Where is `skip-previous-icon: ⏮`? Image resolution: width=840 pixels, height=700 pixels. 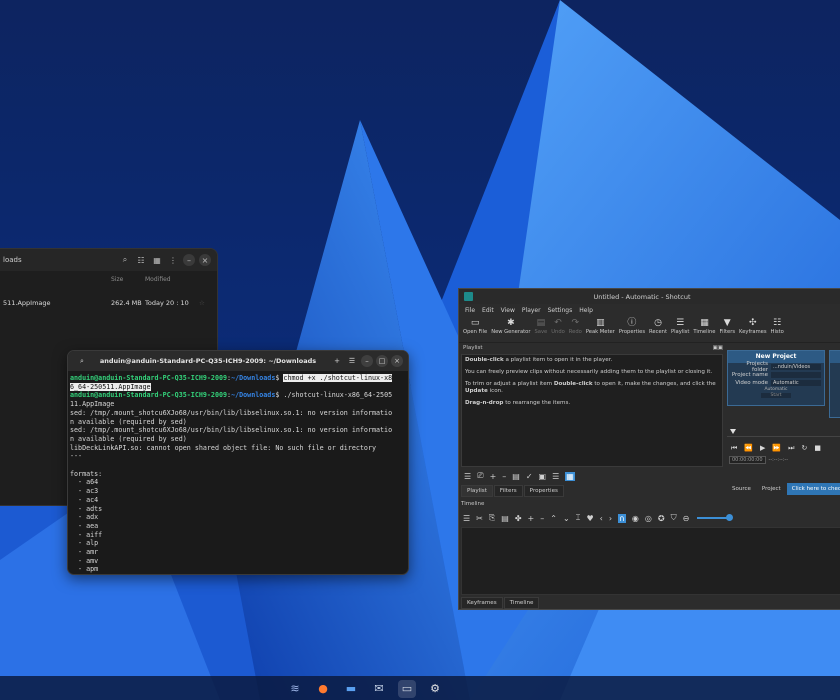
skip-previous-icon: ⏮ is located at coordinates (734, 448).